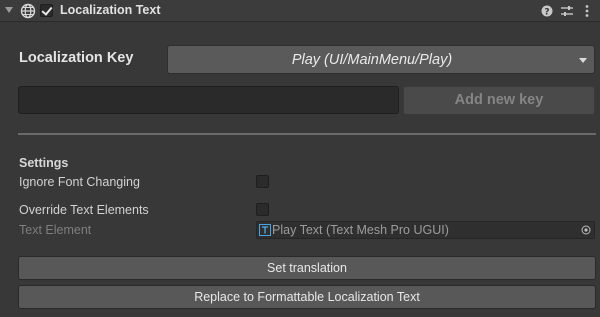  What do you see at coordinates (44, 163) in the screenshot?
I see `settings-heading: Settings` at bounding box center [44, 163].